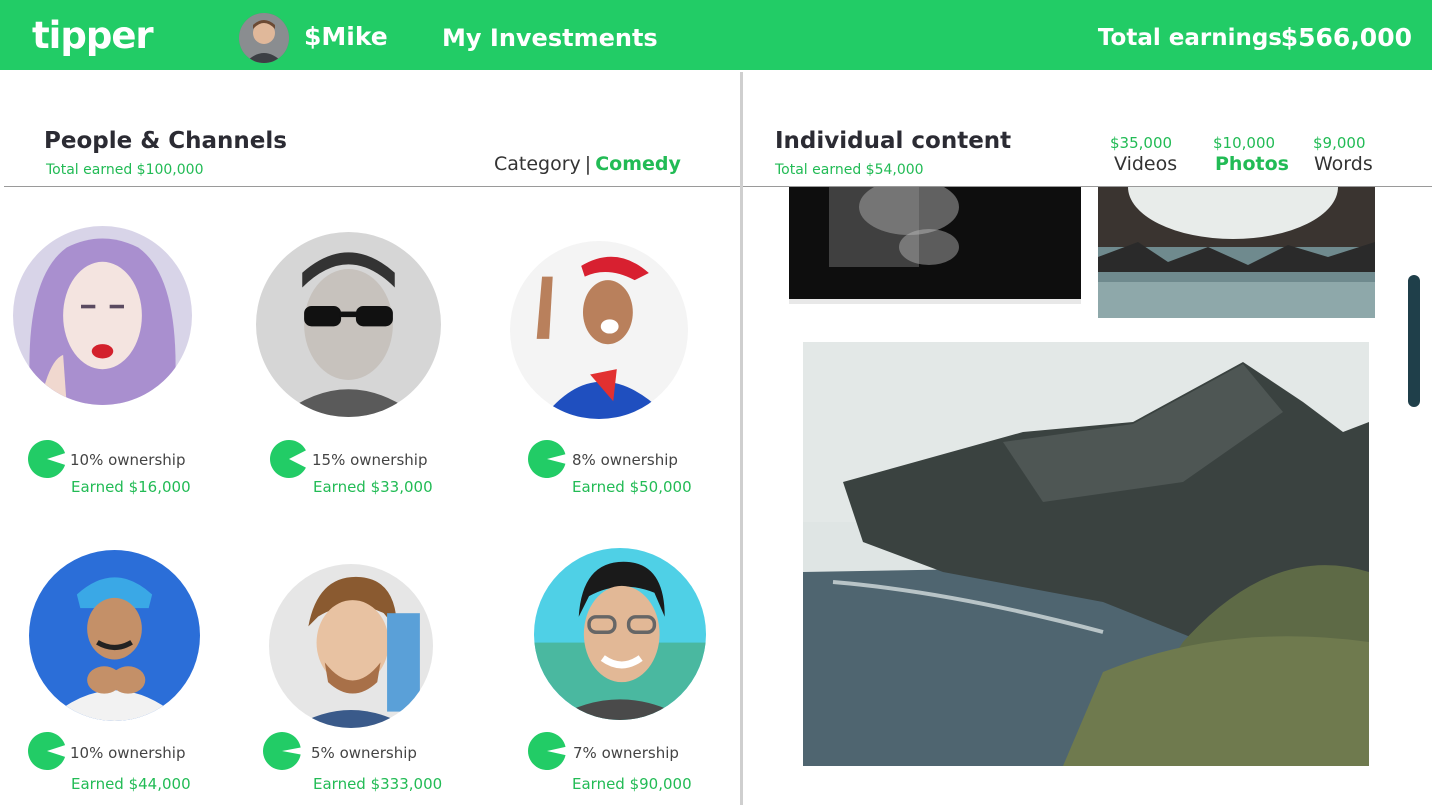  Describe the element at coordinates (346, 36) in the screenshot. I see `username-link: $Mike` at that location.